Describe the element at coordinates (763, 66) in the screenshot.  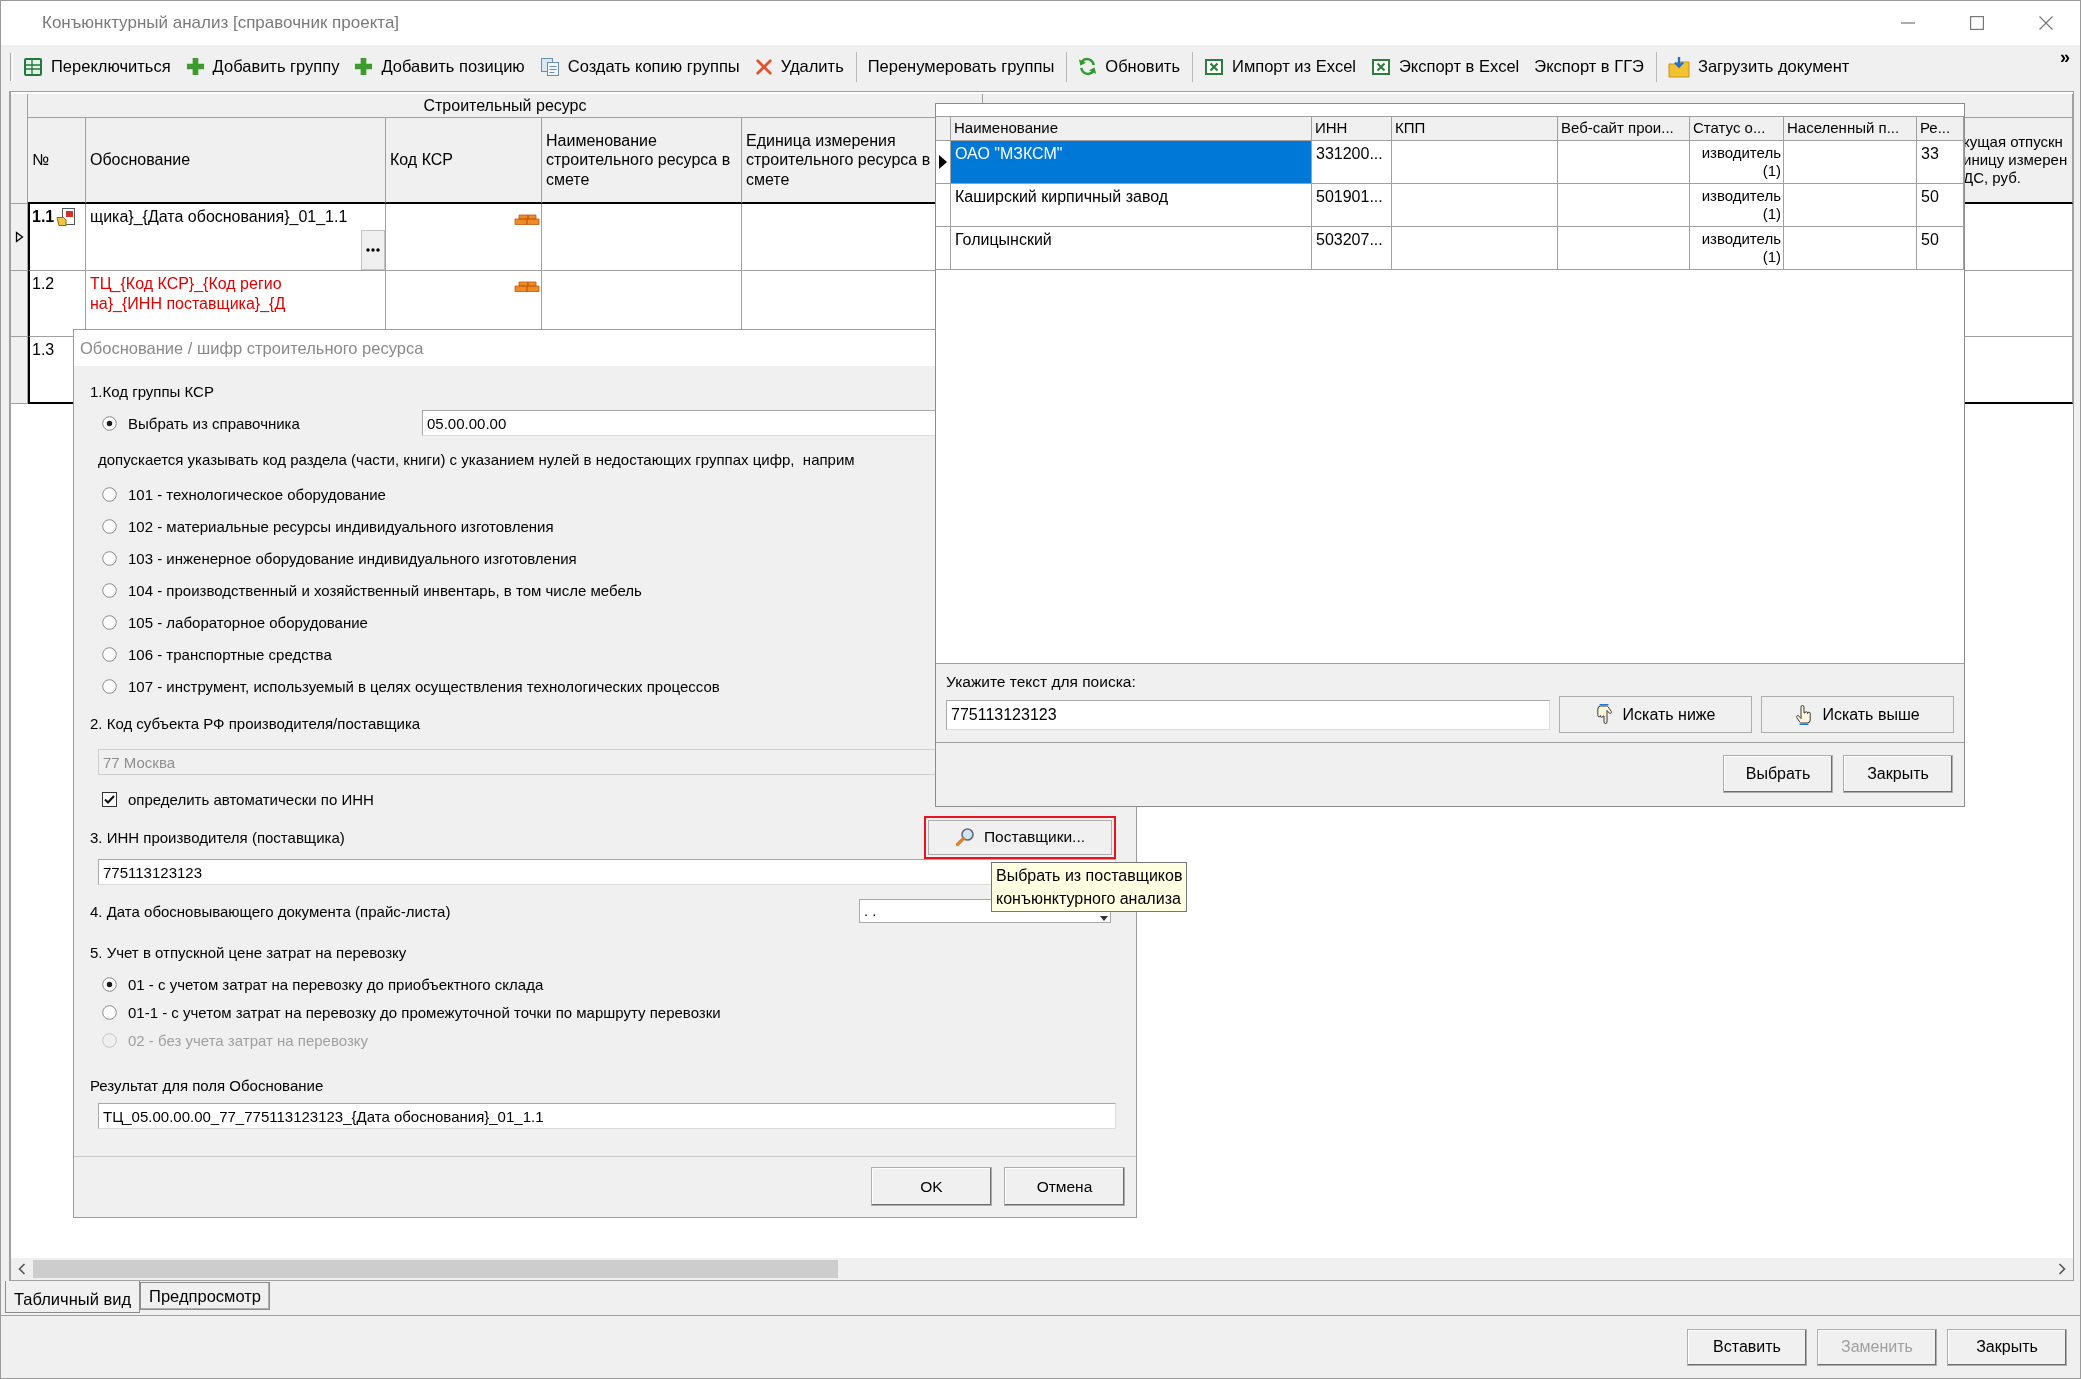
I see `cross-icon` at that location.